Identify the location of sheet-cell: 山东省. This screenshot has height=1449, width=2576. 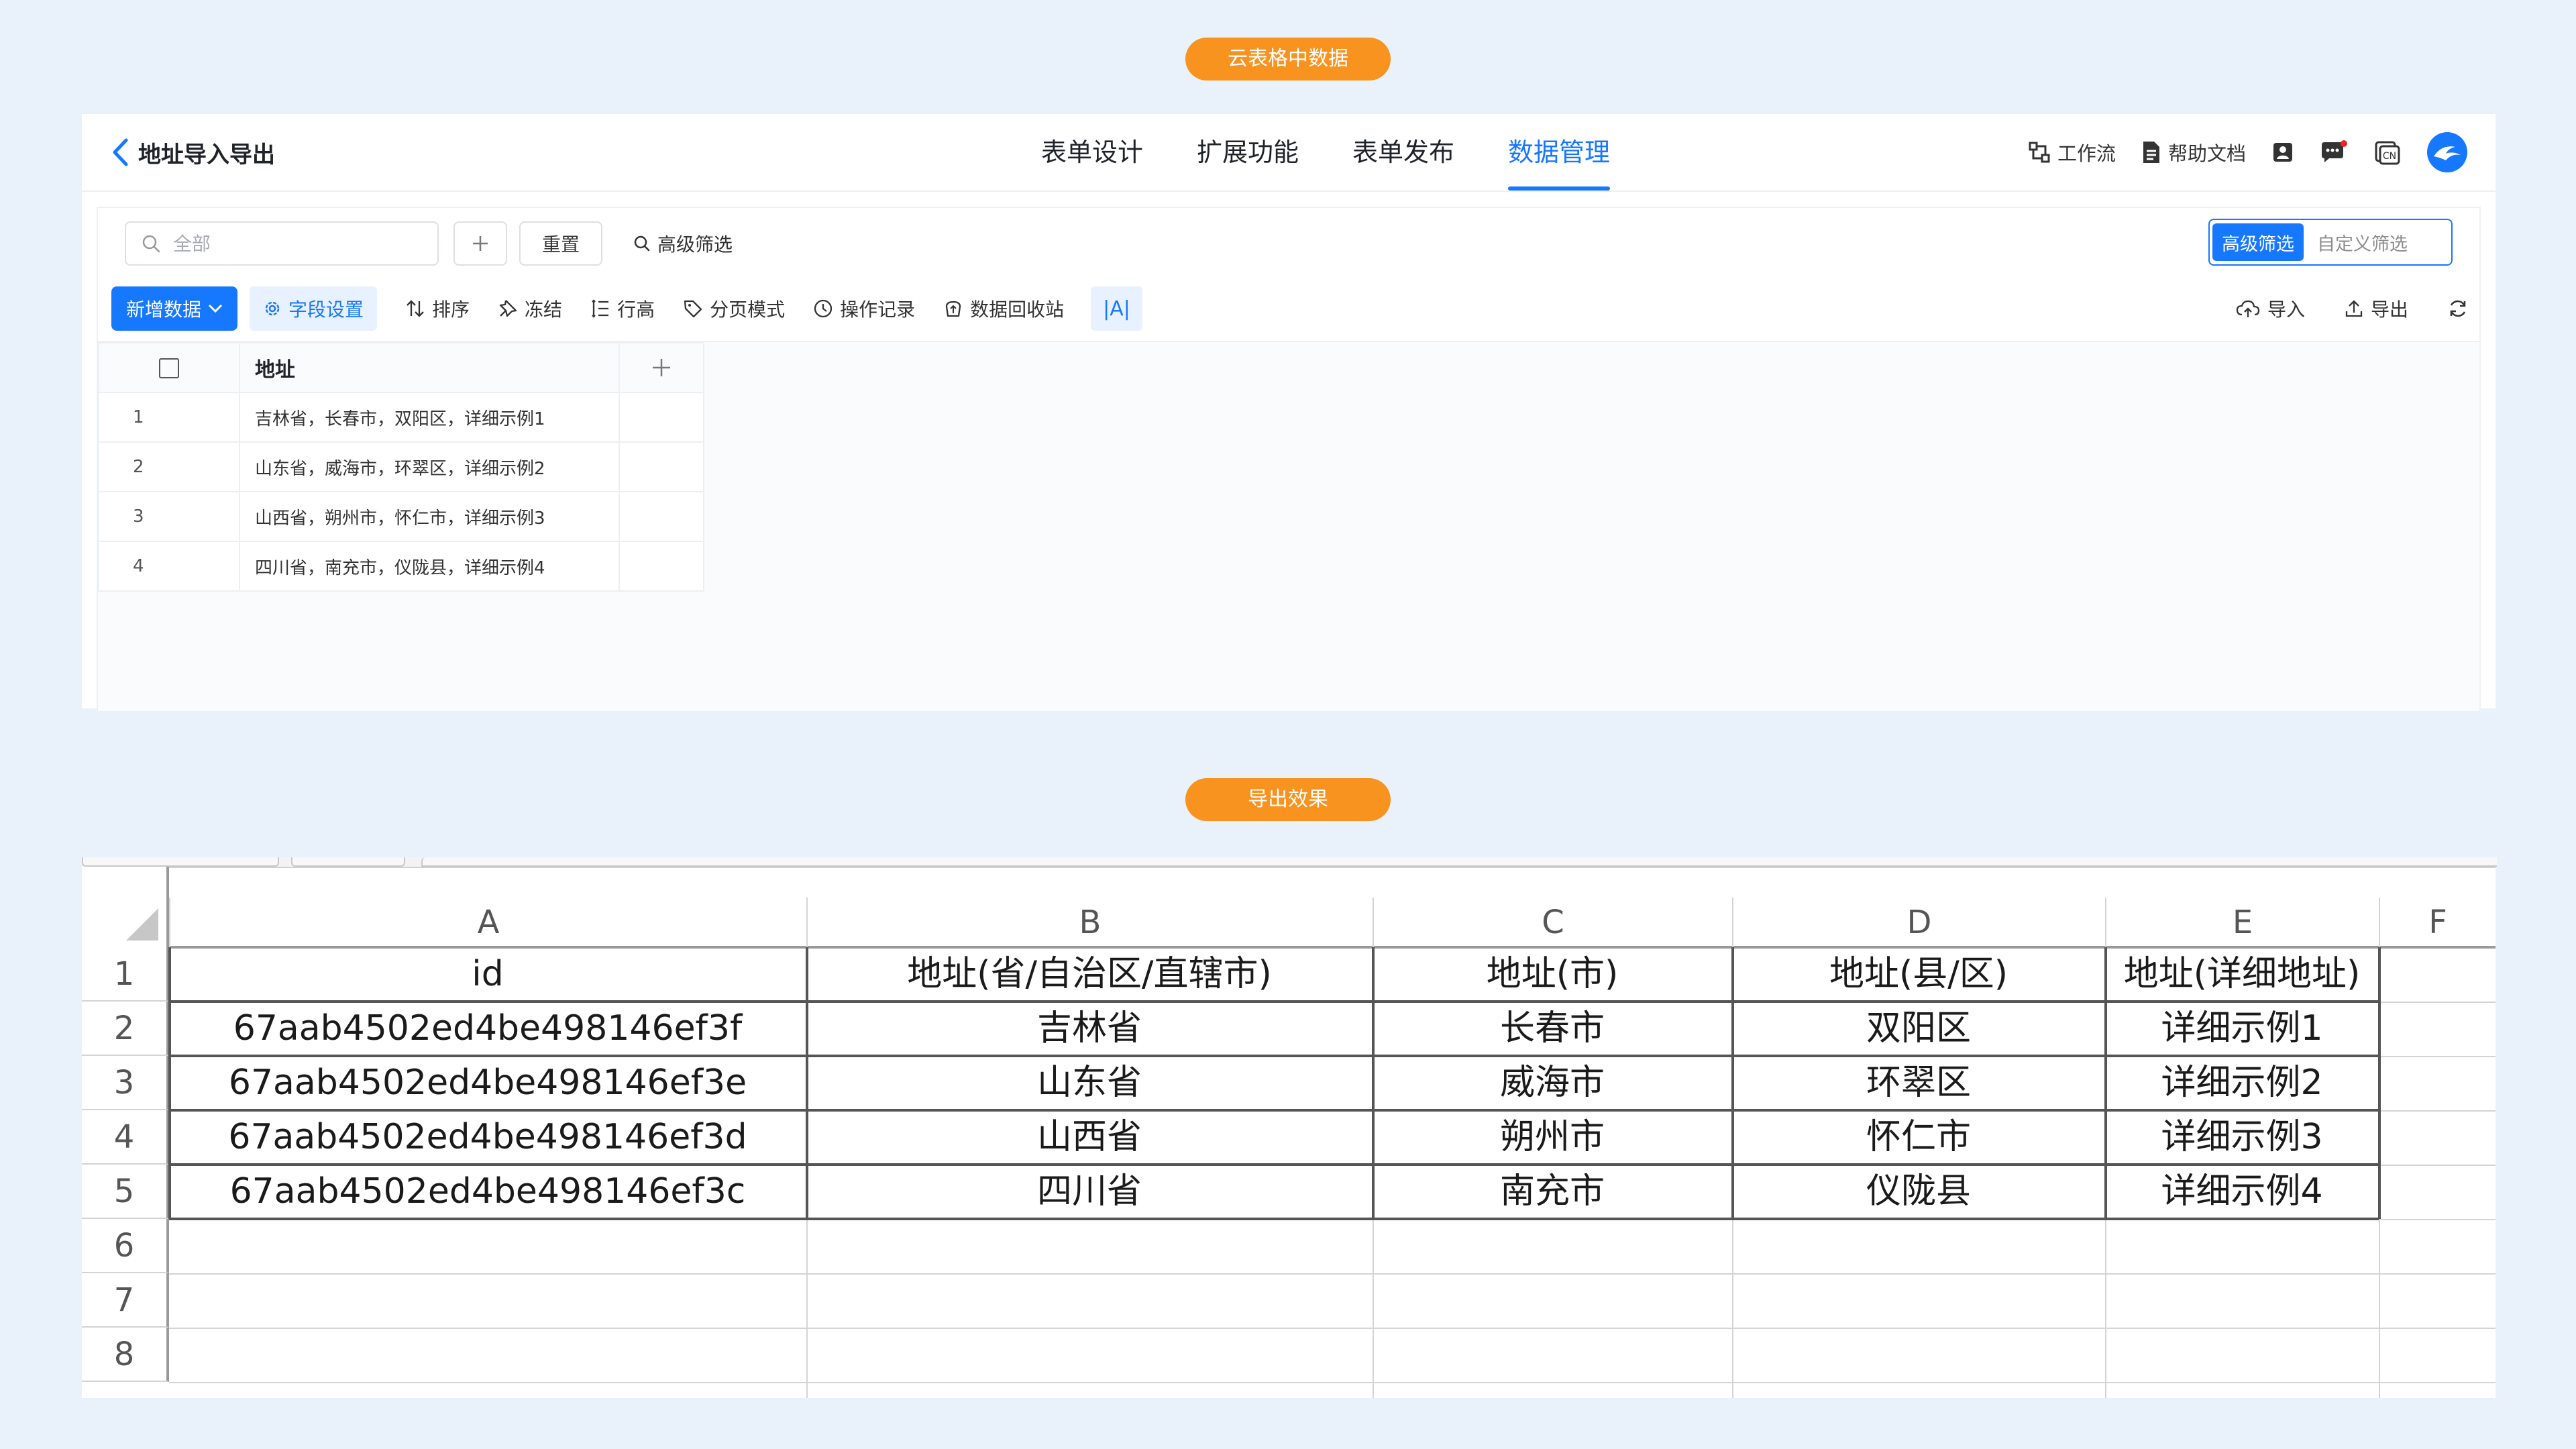
(1089, 1083).